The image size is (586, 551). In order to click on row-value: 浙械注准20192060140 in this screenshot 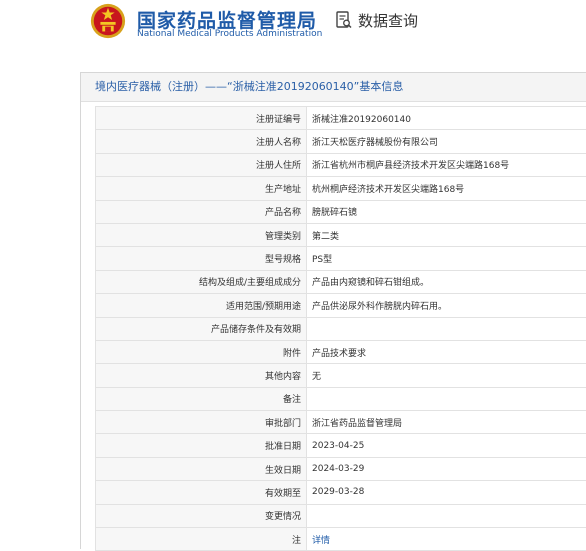, I will do `click(446, 118)`.